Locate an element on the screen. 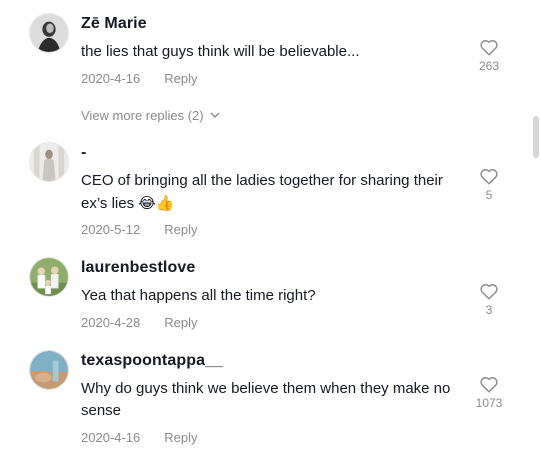  view-more-replies-button: View more replies (2) is located at coordinates (150, 115).